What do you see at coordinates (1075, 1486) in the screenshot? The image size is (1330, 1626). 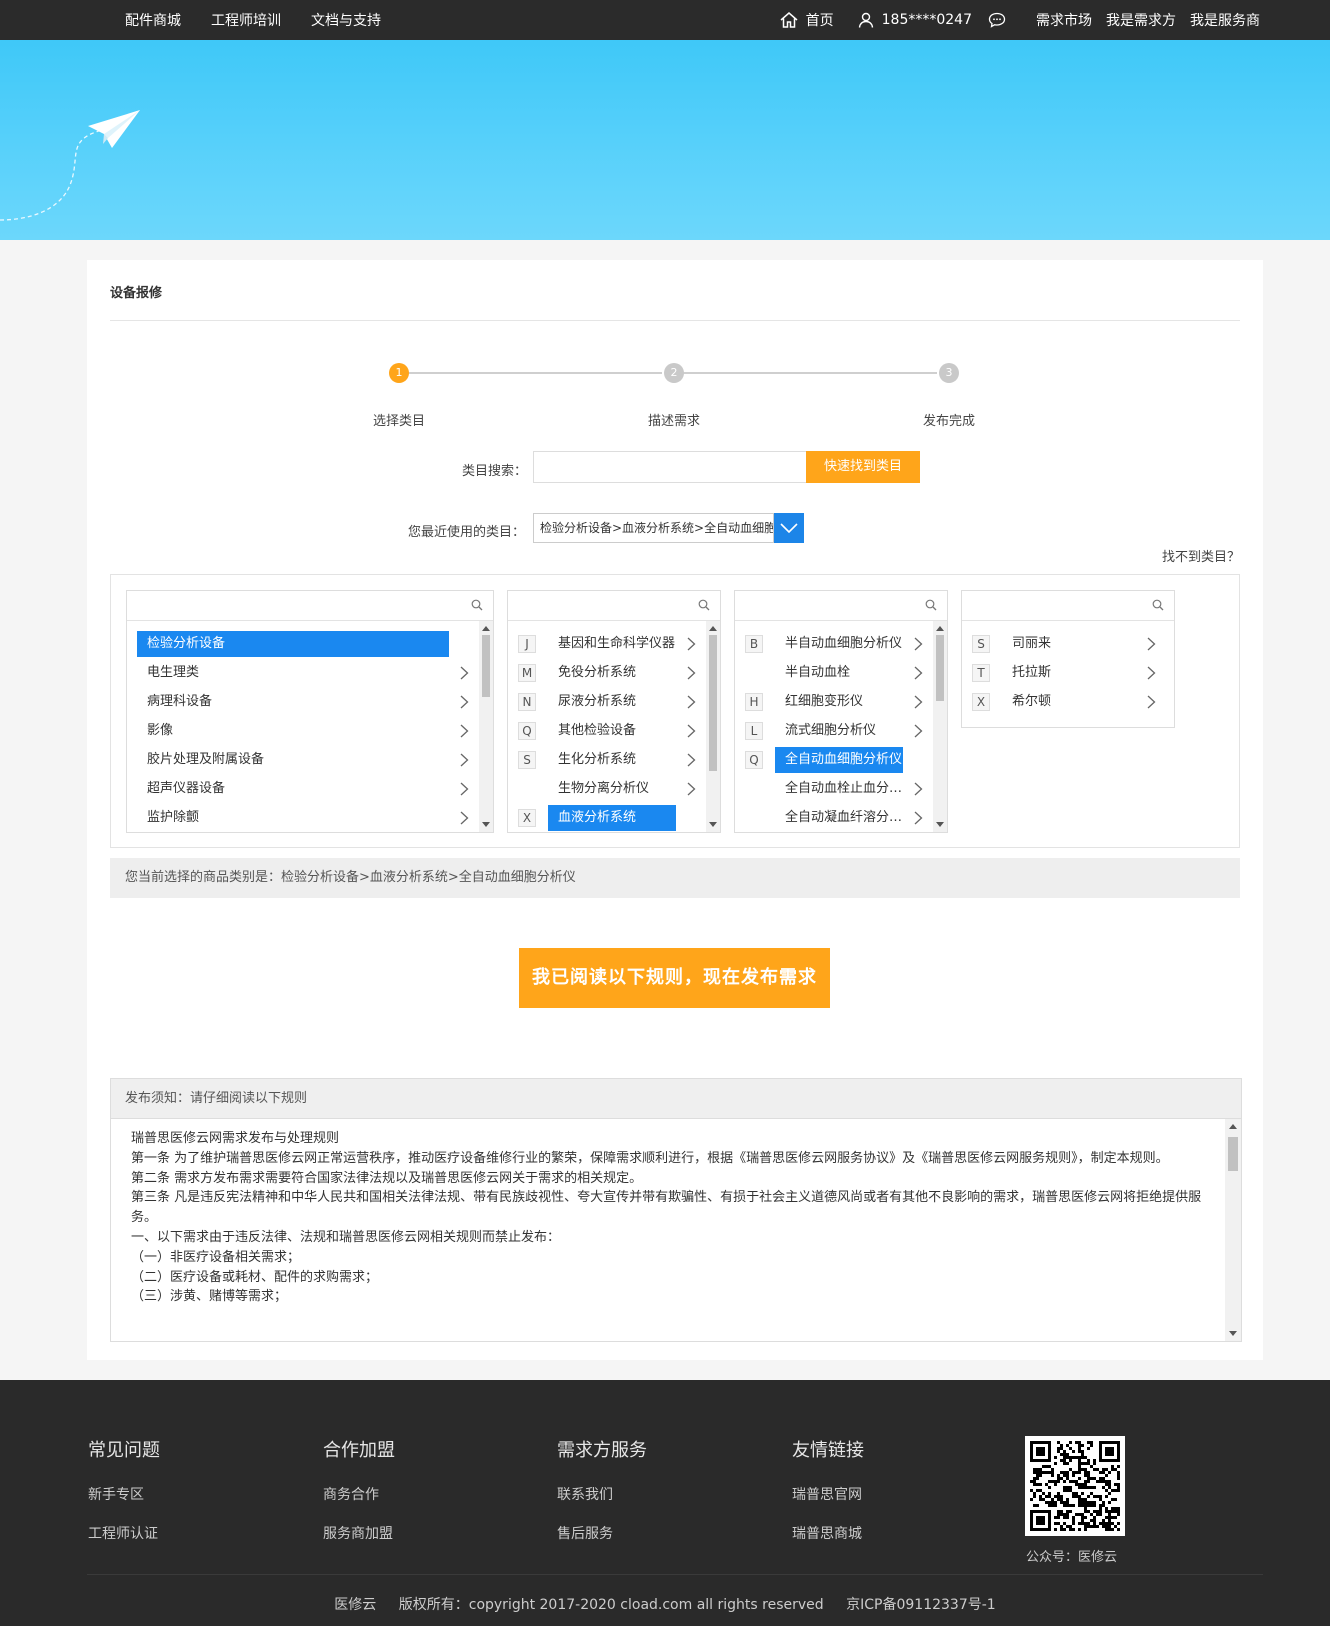 I see `qr-code` at bounding box center [1075, 1486].